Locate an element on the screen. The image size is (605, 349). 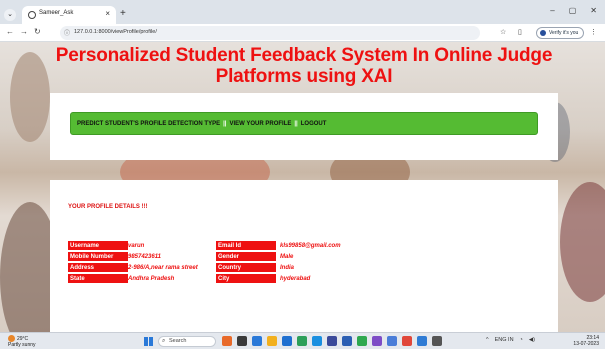
tab-close-icon: × is located at coordinates (107, 13).